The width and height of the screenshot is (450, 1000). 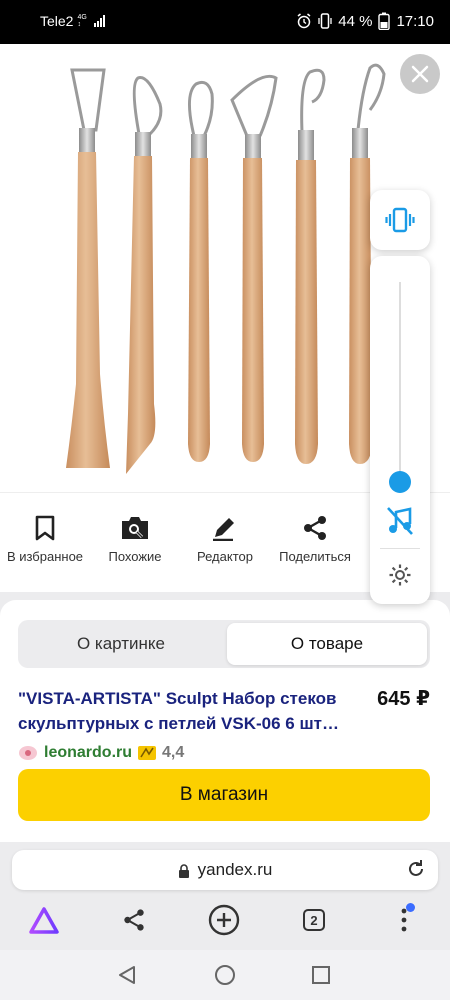 I want to click on close-icon, so click(x=420, y=74).